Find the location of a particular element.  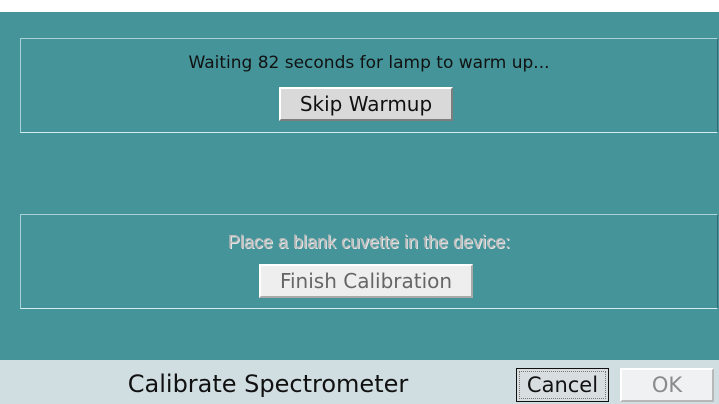

finish-calibration-button: Finish Calibration is located at coordinates (366, 281).